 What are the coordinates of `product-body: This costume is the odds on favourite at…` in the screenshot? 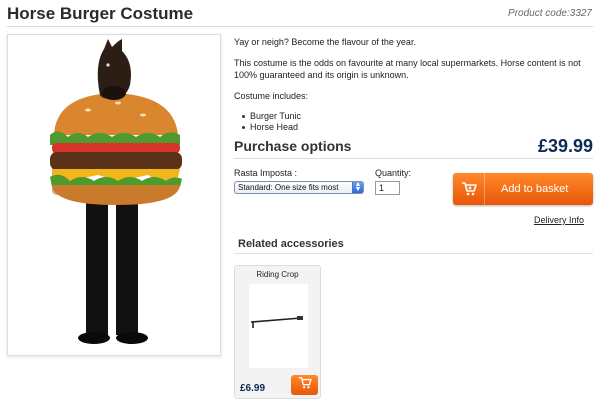 It's located at (407, 69).